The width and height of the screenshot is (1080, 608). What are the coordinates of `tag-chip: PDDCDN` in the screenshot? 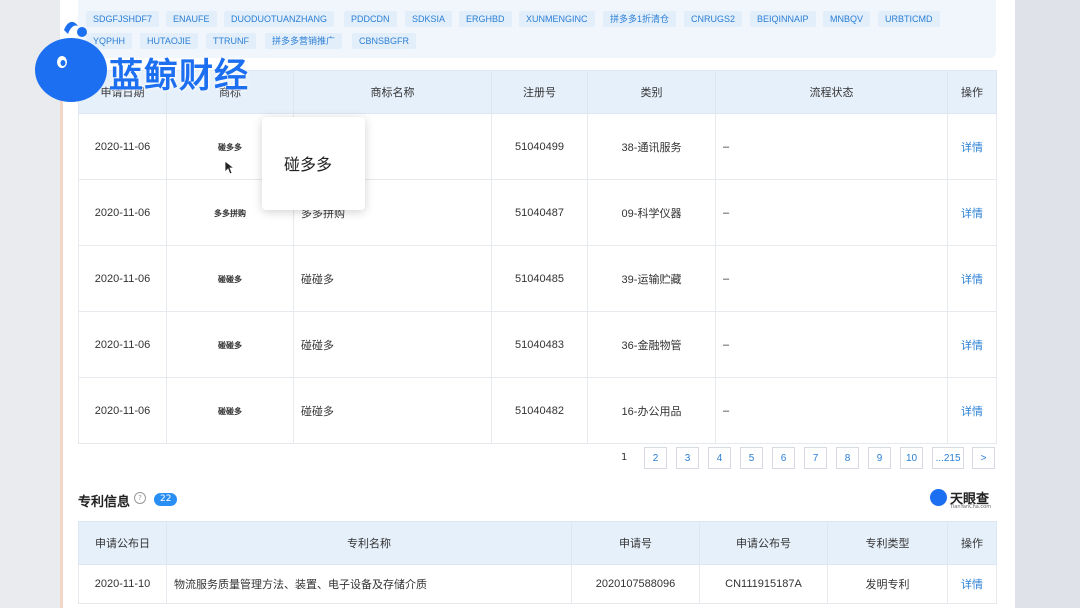 It's located at (370, 19).